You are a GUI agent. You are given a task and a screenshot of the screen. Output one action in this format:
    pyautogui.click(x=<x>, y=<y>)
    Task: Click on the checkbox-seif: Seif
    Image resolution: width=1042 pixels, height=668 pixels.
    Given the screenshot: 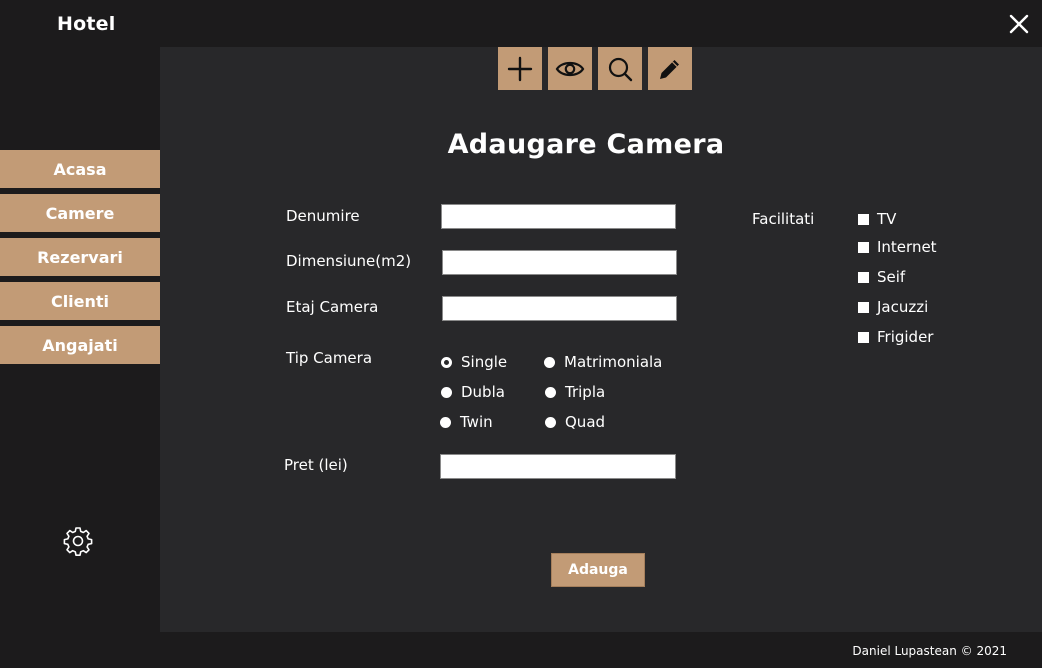 What is the action you would take?
    pyautogui.click(x=881, y=277)
    